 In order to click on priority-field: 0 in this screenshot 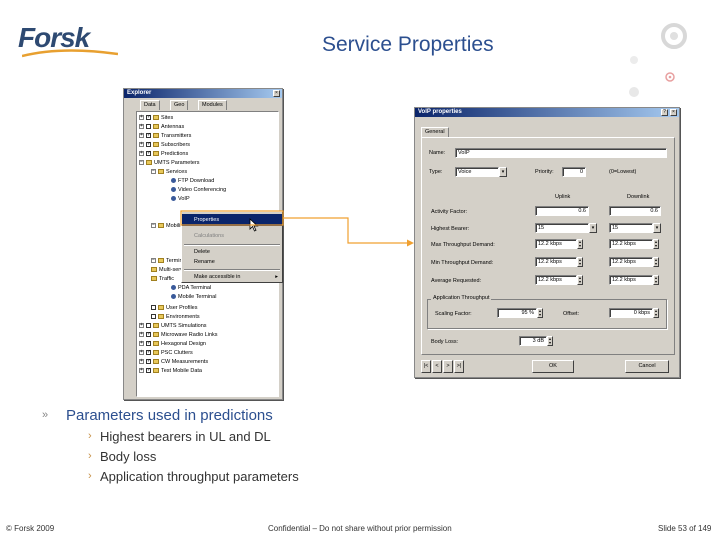, I will do `click(574, 172)`.